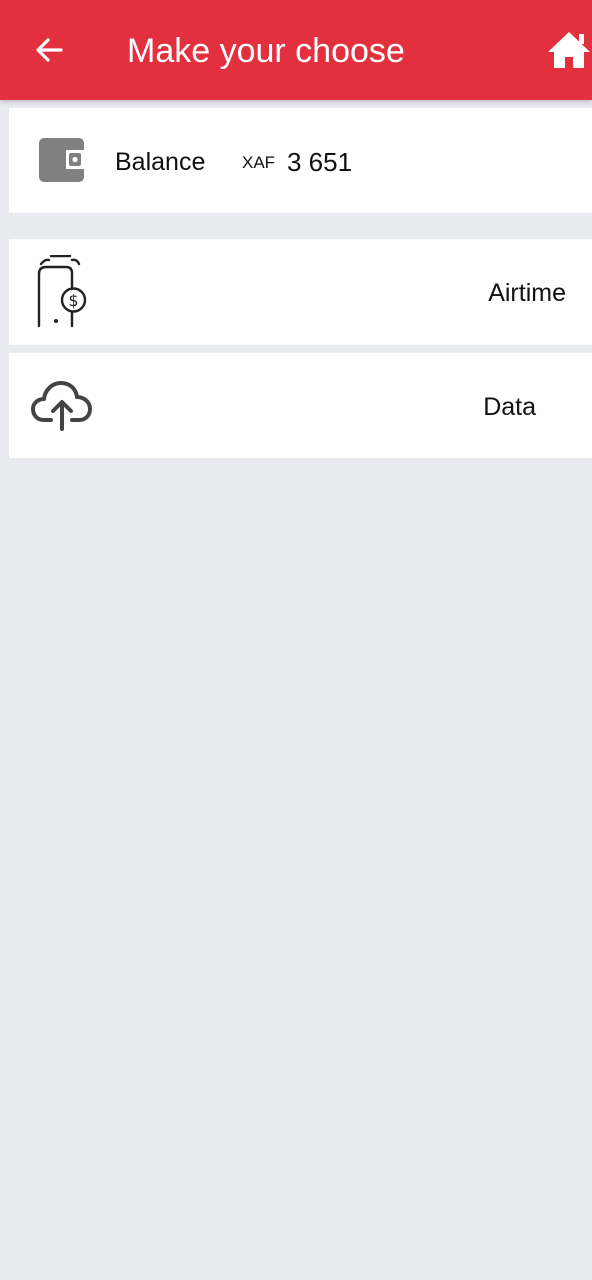 The width and height of the screenshot is (592, 1280). Describe the element at coordinates (527, 293) in the screenshot. I see `service-label-airtime: Airtime` at that location.